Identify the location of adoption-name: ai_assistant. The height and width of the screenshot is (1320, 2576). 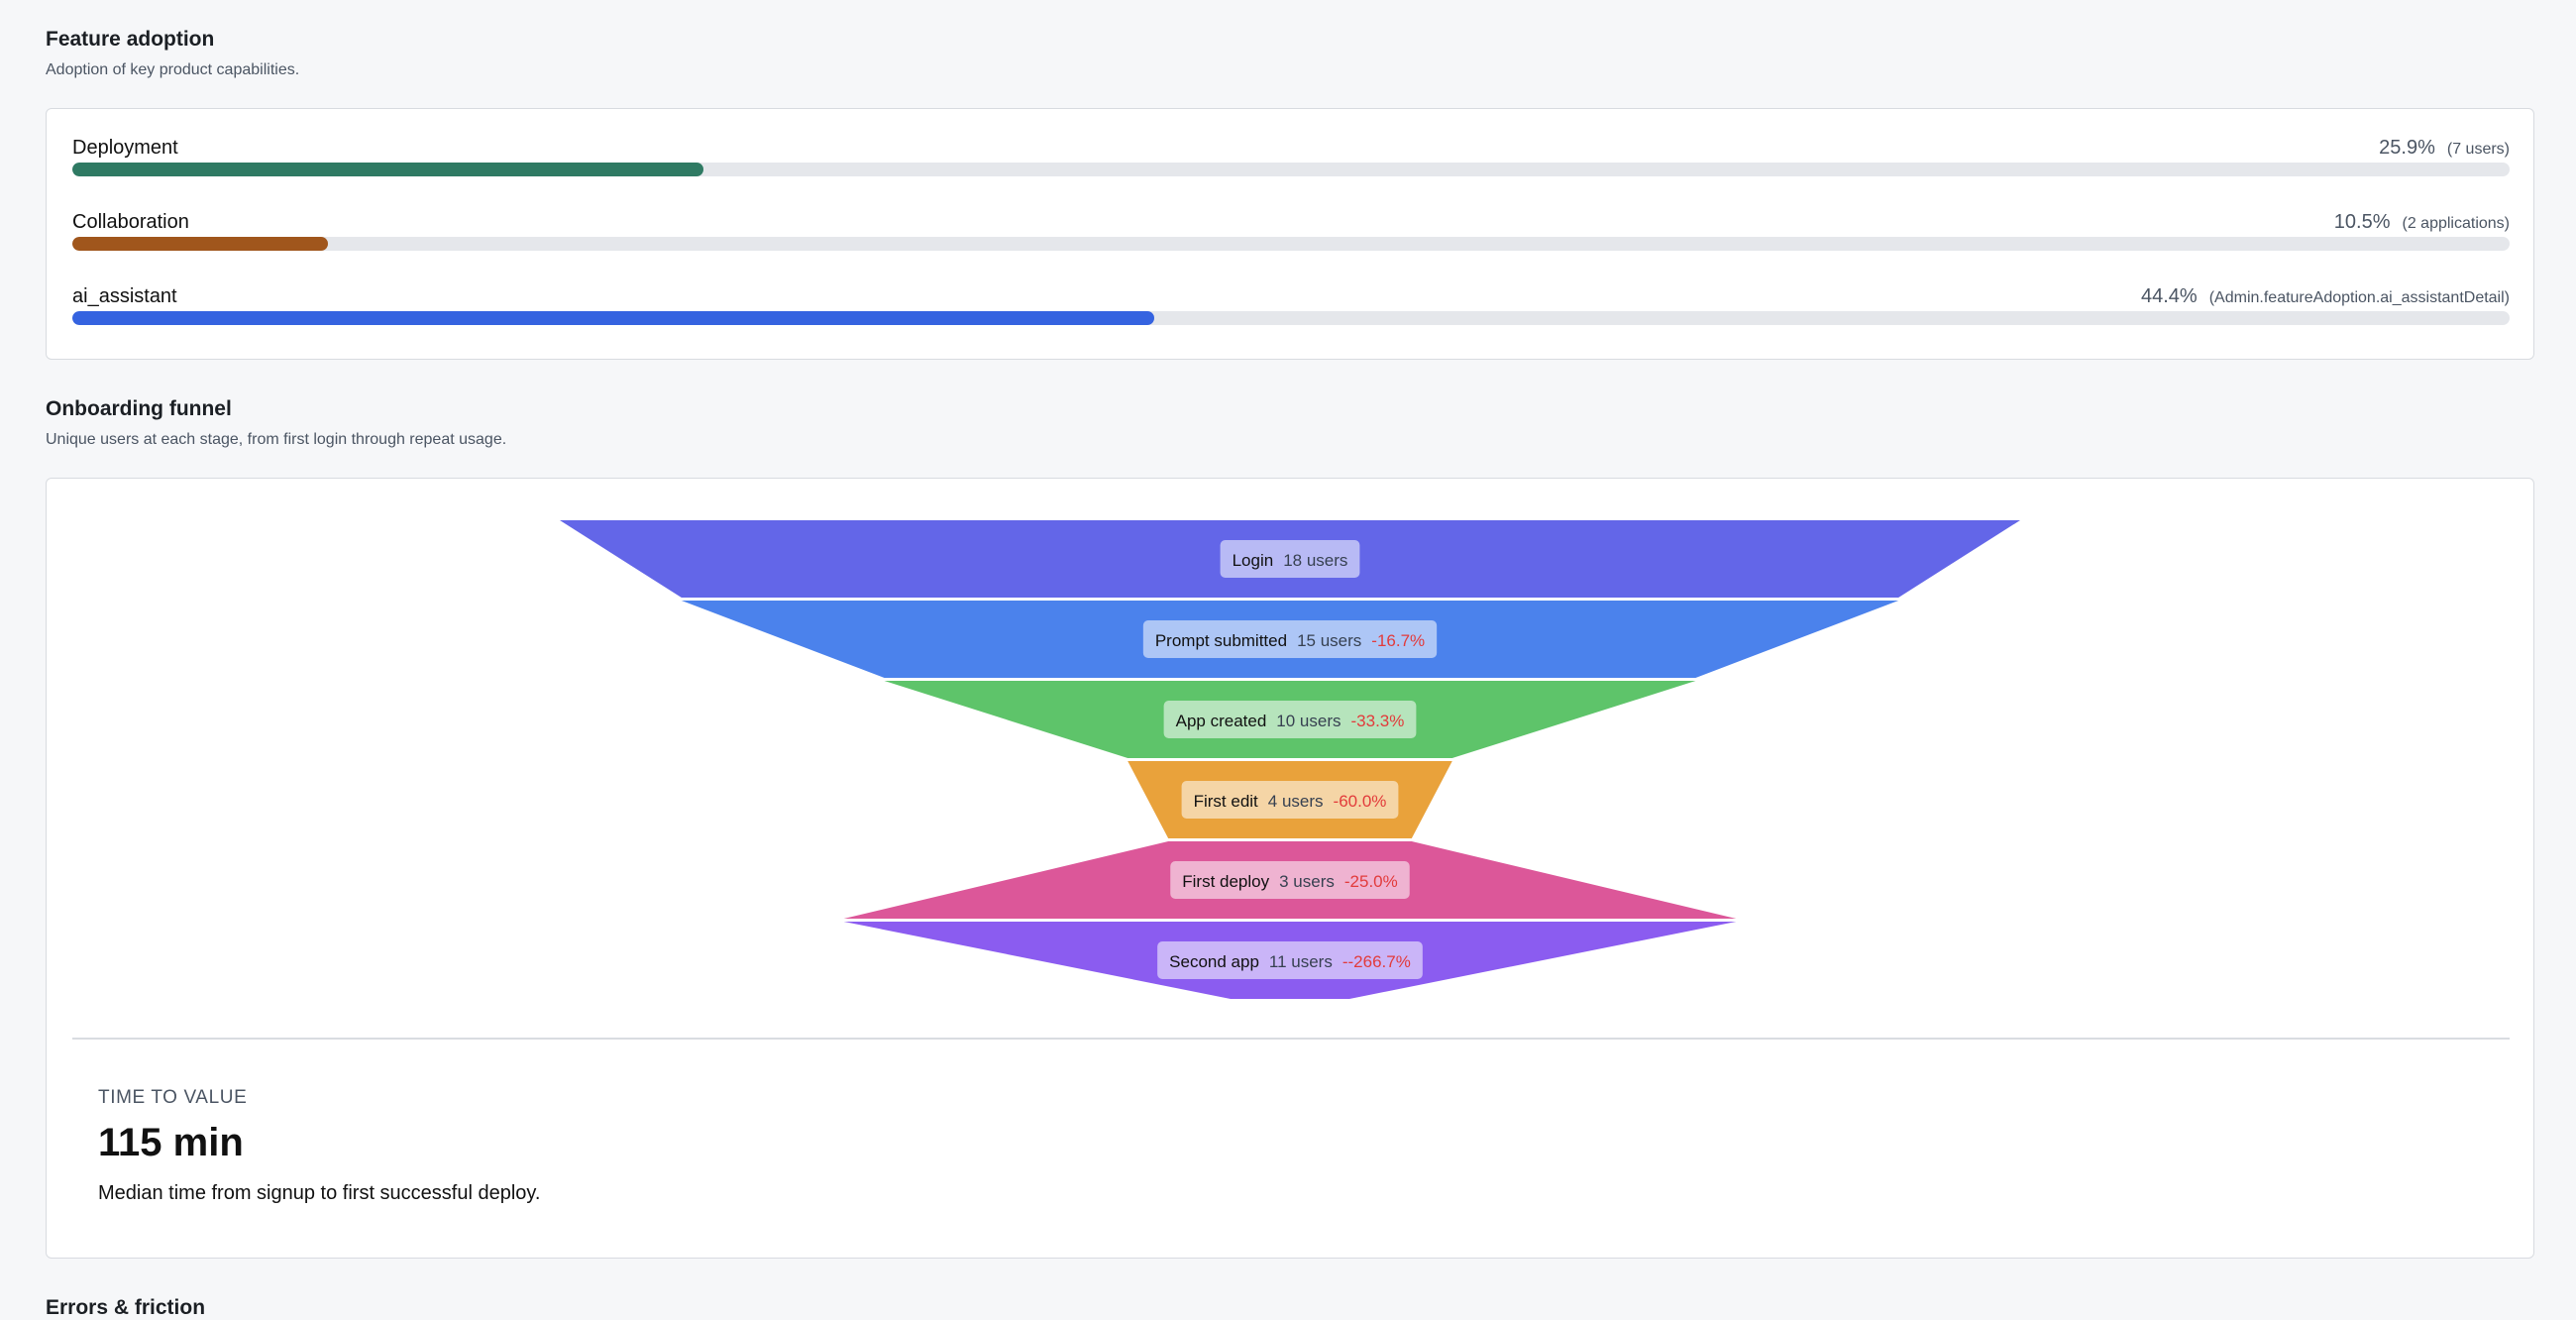
(124, 296).